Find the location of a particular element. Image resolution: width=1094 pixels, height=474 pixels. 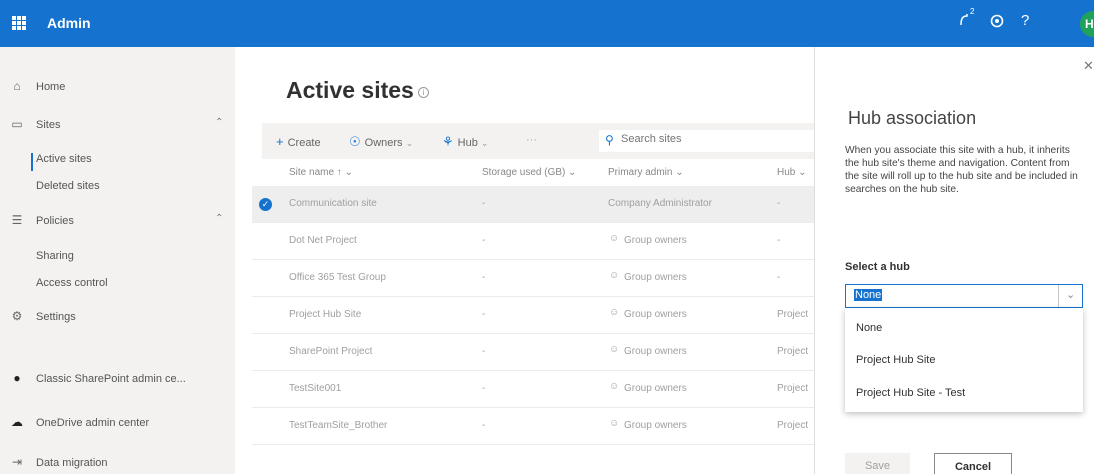

table-row: ☺ Project Hub Site - Group owners Project is located at coordinates (533, 315).